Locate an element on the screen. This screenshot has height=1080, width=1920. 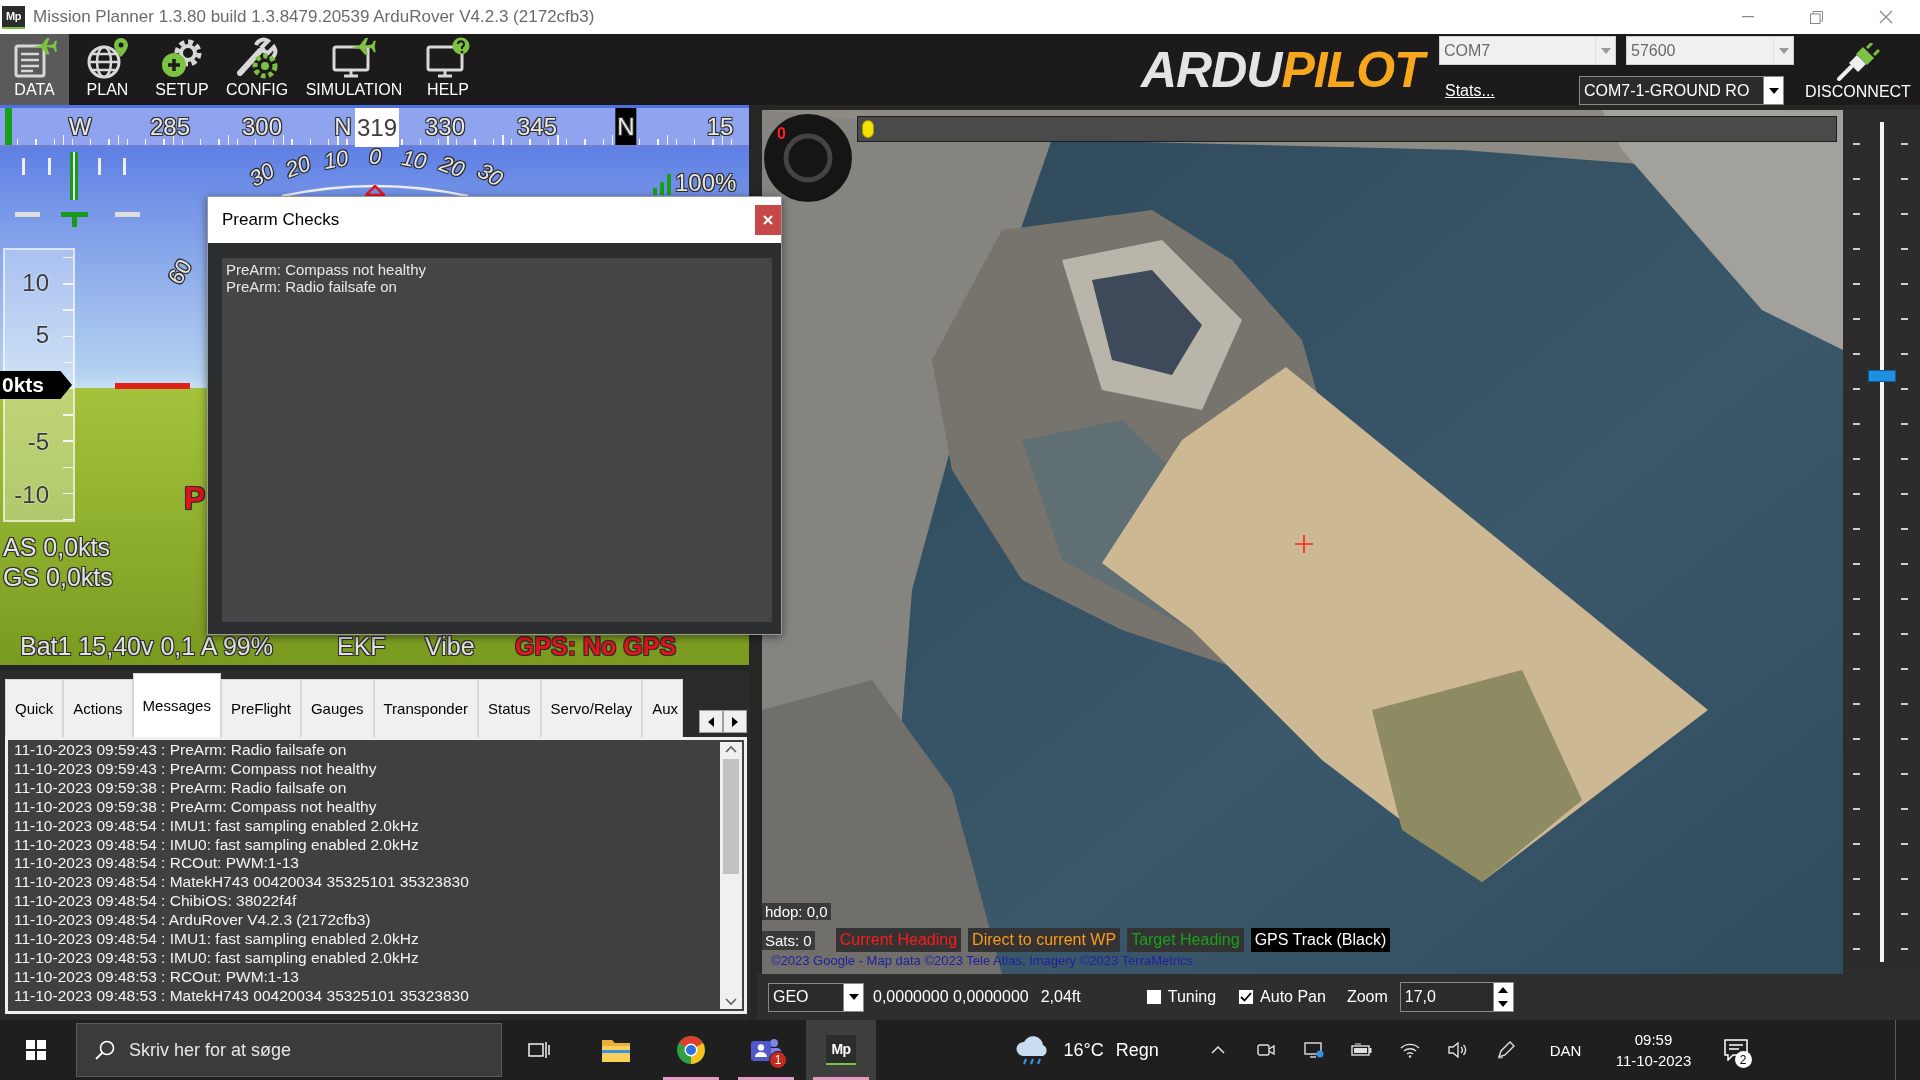
pitch-label: 60 is located at coordinates (180, 272).